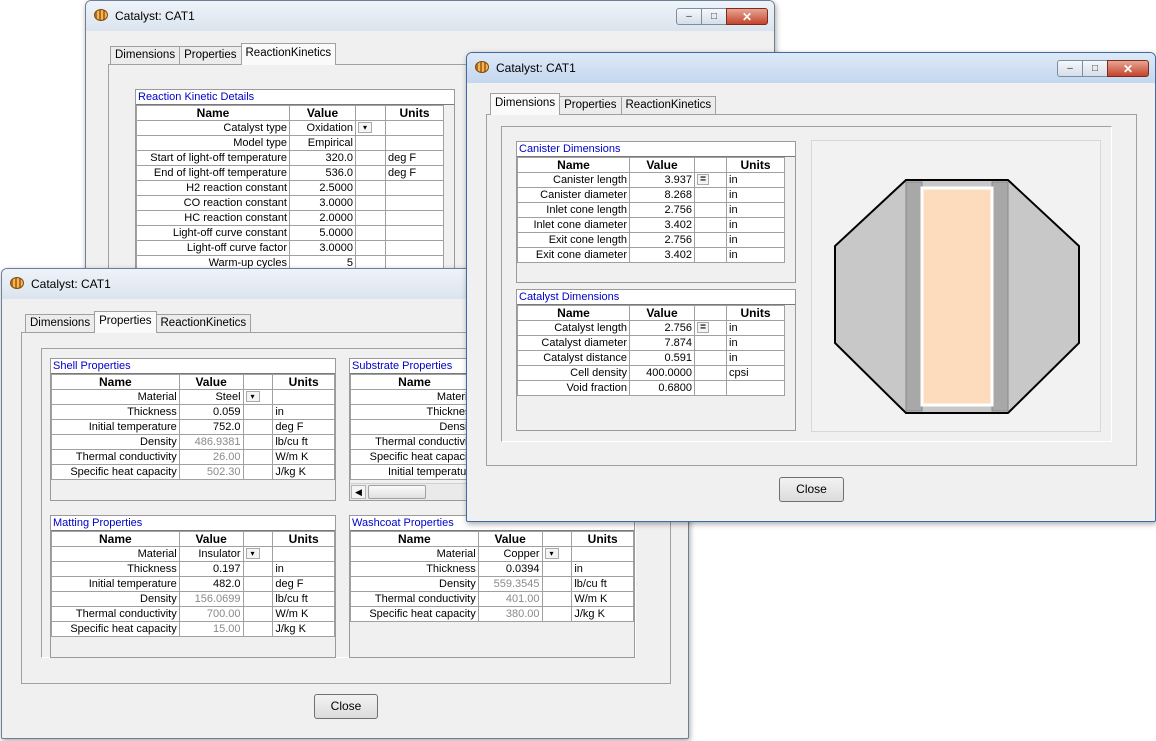 This screenshot has width=1156, height=741. I want to click on row-value: 752.0, so click(211, 427).